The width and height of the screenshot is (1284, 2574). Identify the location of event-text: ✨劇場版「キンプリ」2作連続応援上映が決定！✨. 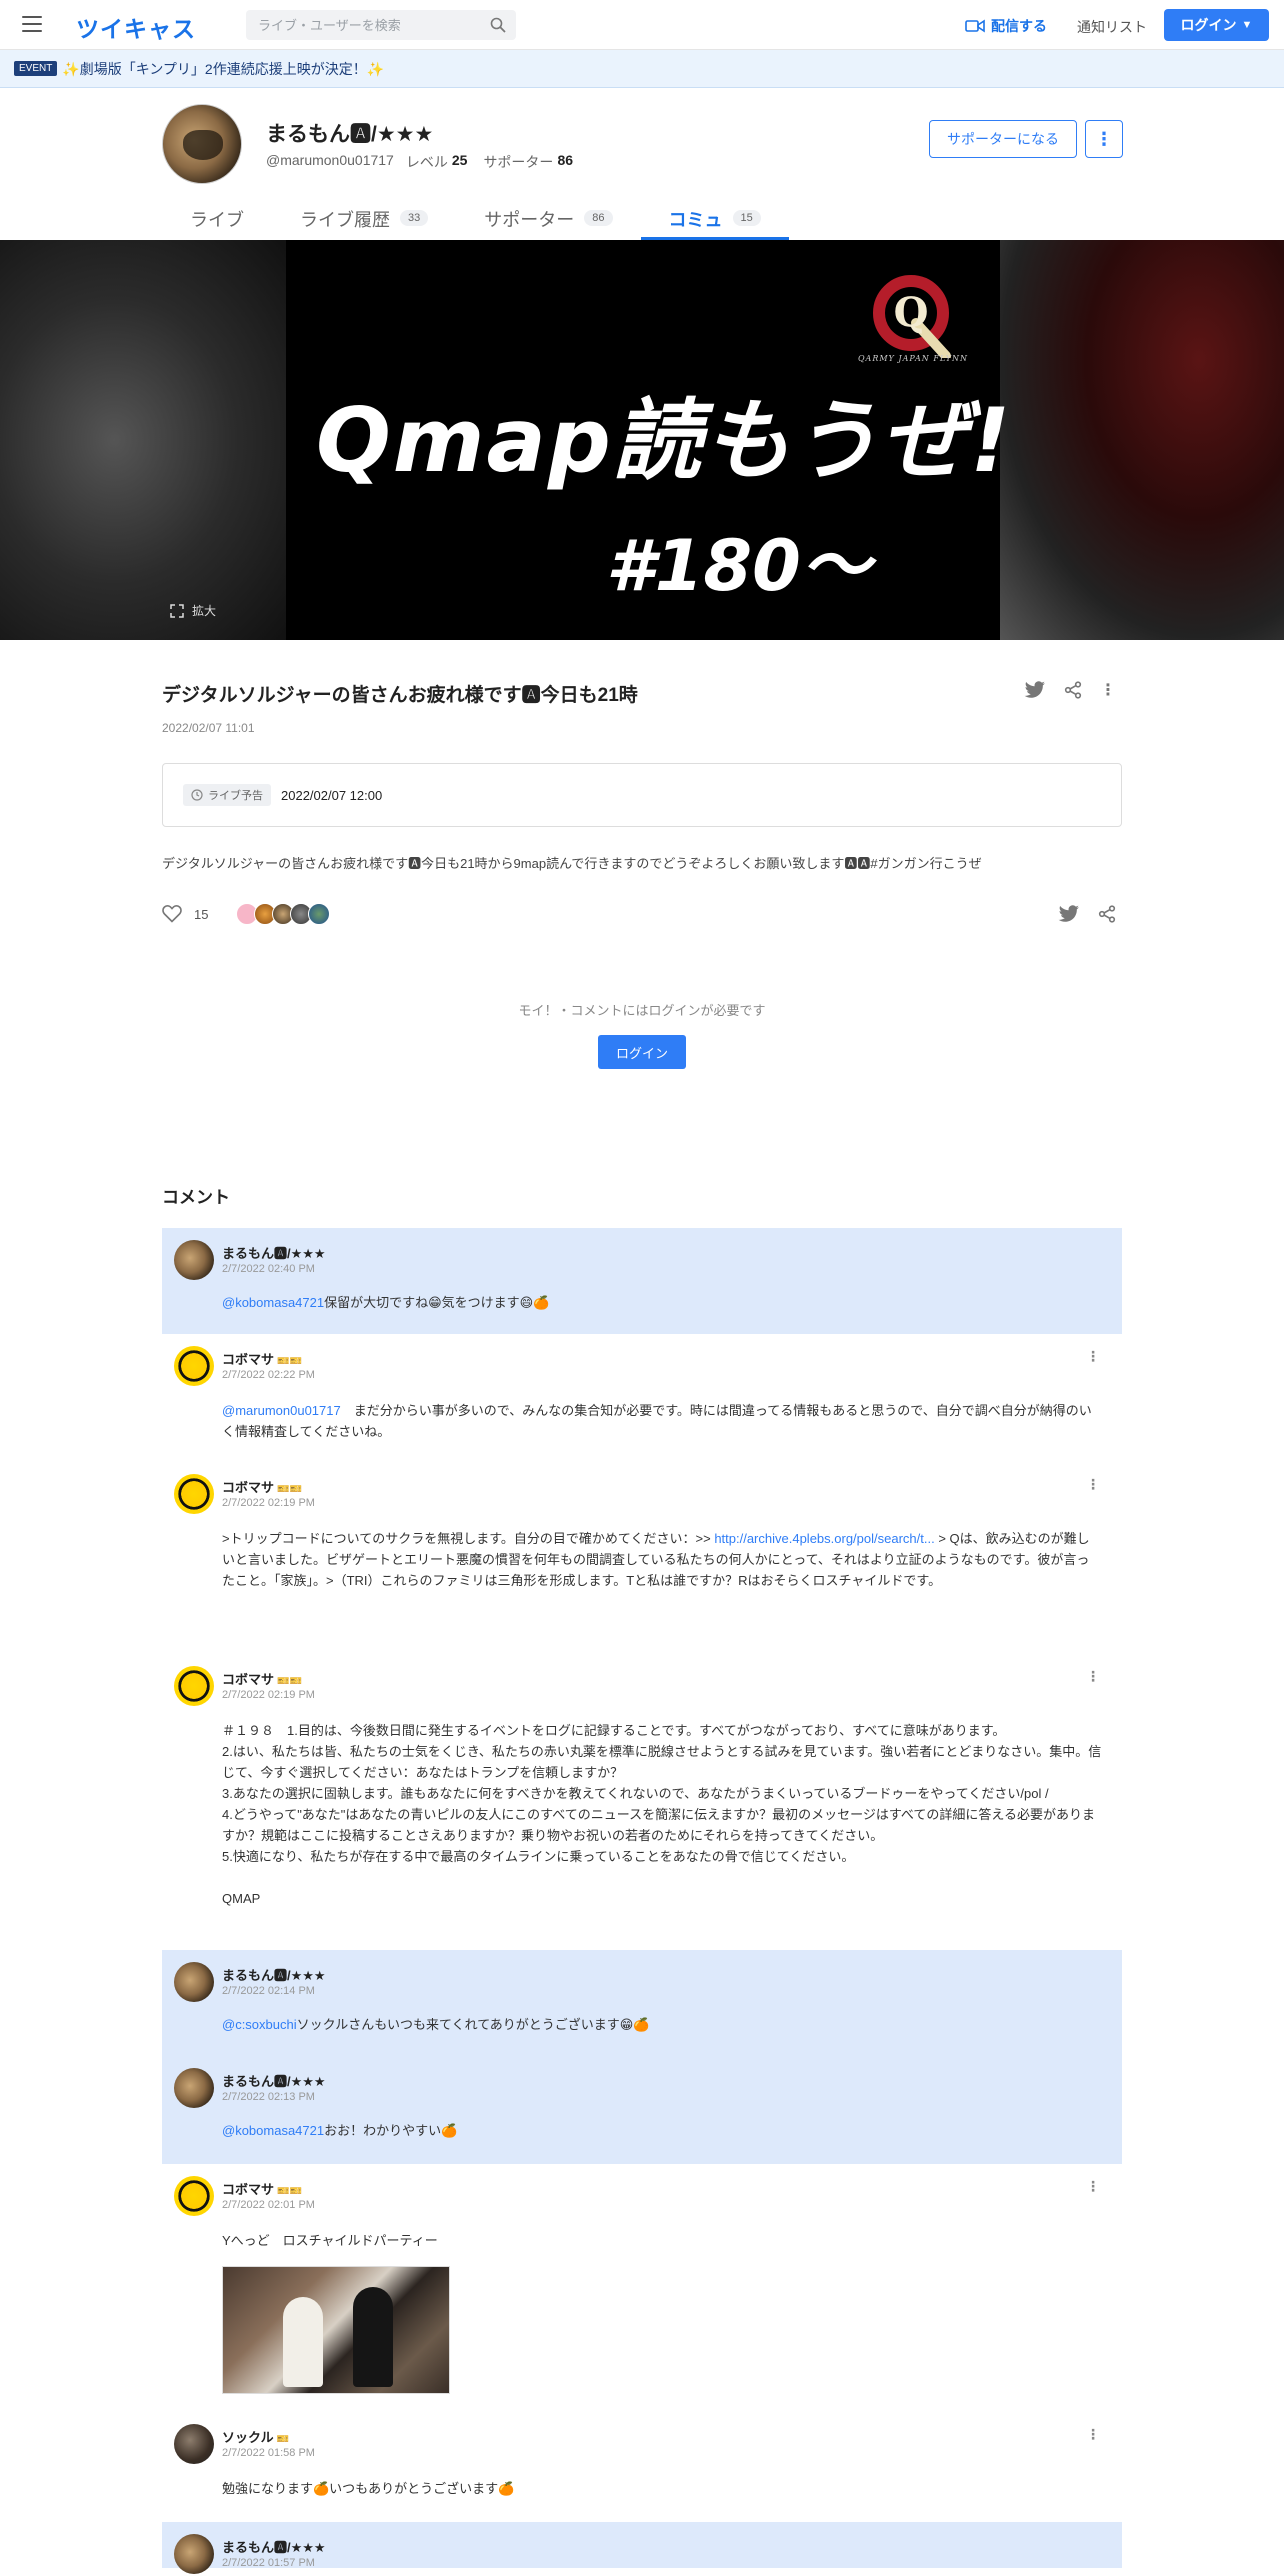
(223, 69).